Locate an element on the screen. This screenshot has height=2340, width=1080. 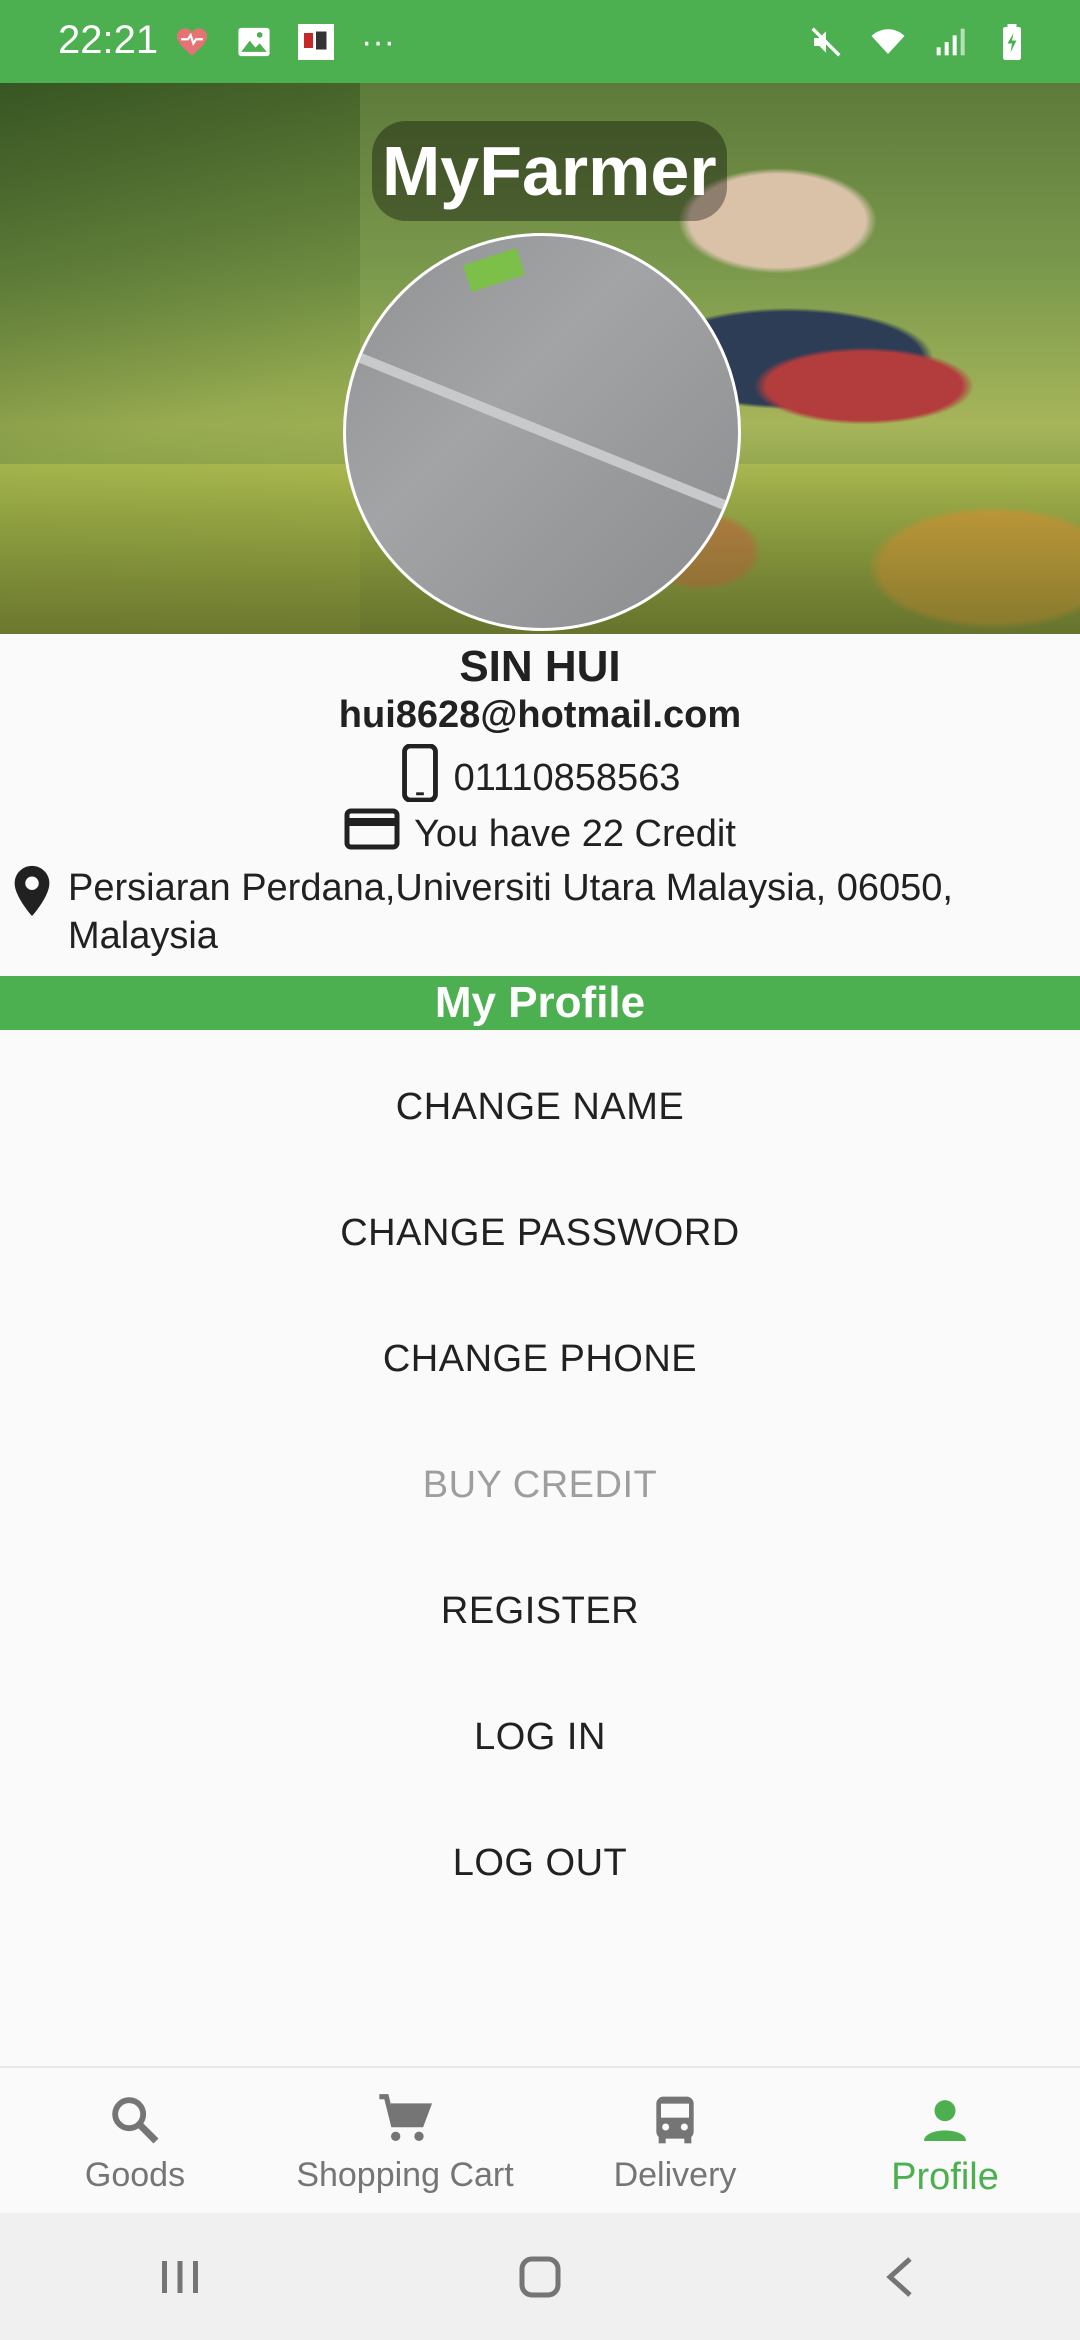
status-time: 22:21 is located at coordinates (108, 40).